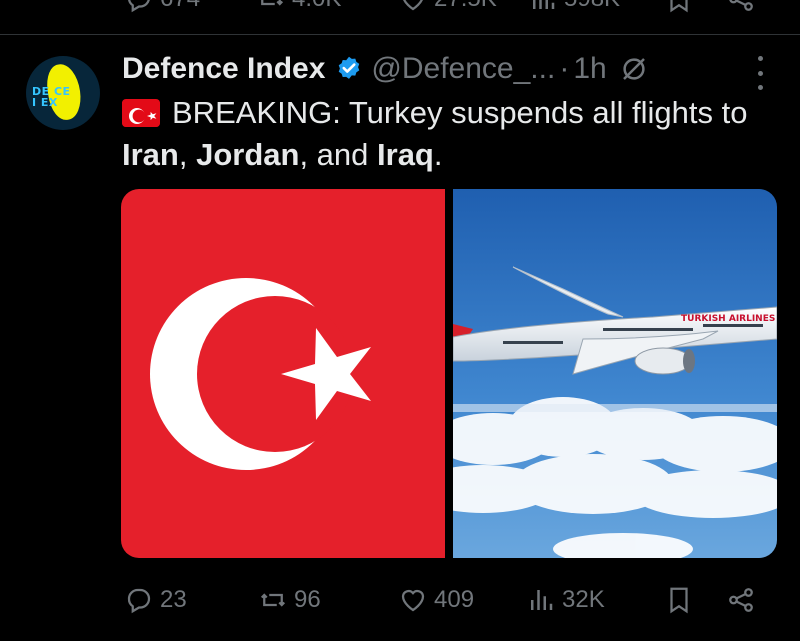 Image resolution: width=800 pixels, height=641 pixels. I want to click on views-count: 32K, so click(583, 599).